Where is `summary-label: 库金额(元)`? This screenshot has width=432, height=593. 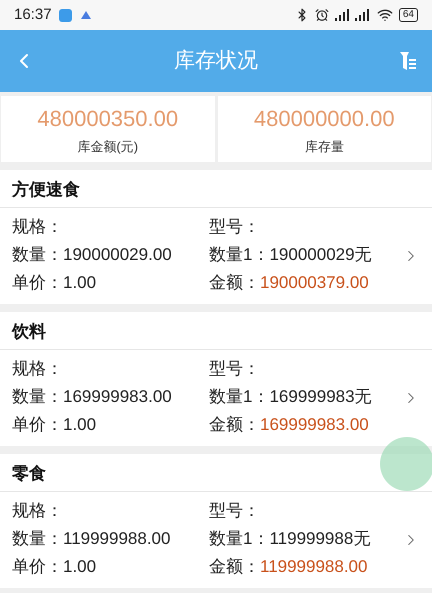 summary-label: 库金额(元) is located at coordinates (107, 147).